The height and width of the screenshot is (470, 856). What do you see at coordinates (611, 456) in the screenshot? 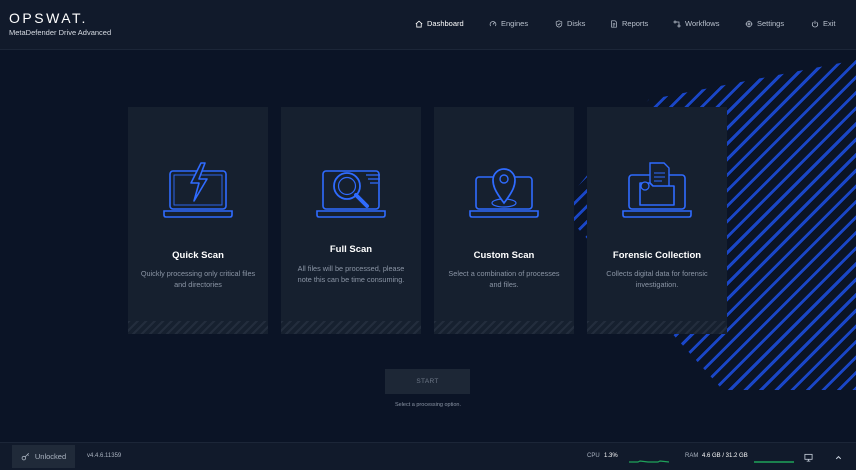
I see `cpu-value: 1.3%` at bounding box center [611, 456].